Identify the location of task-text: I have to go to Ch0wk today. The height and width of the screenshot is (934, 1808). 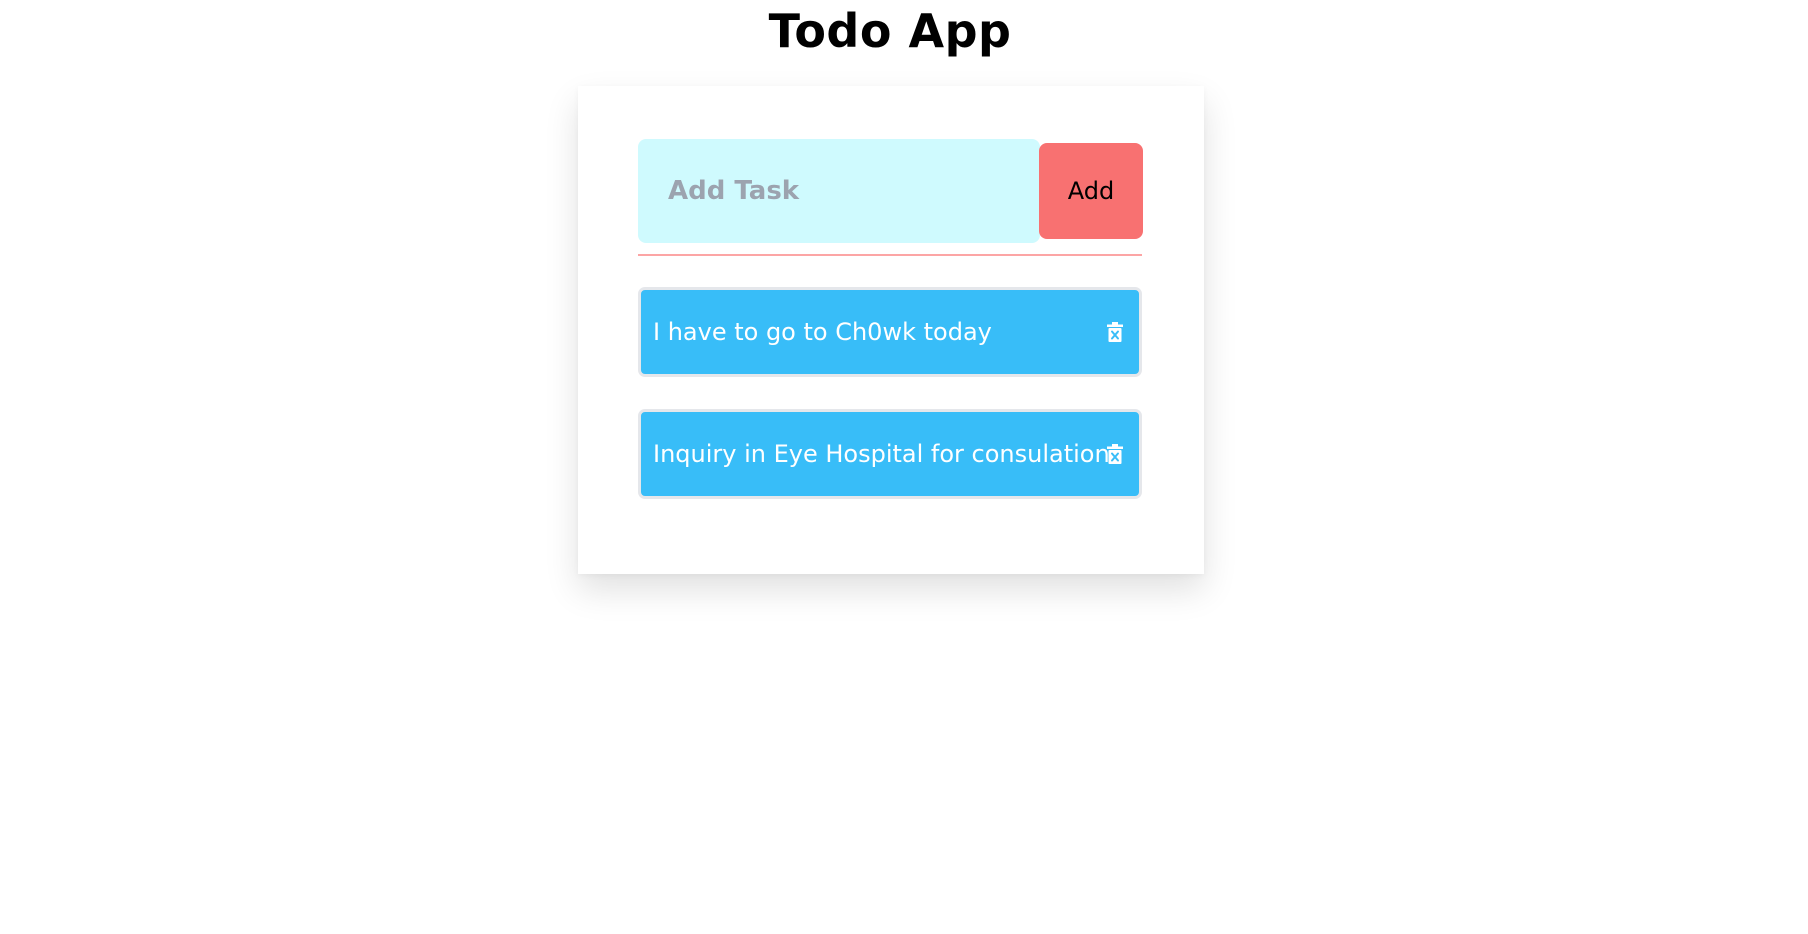
(822, 332).